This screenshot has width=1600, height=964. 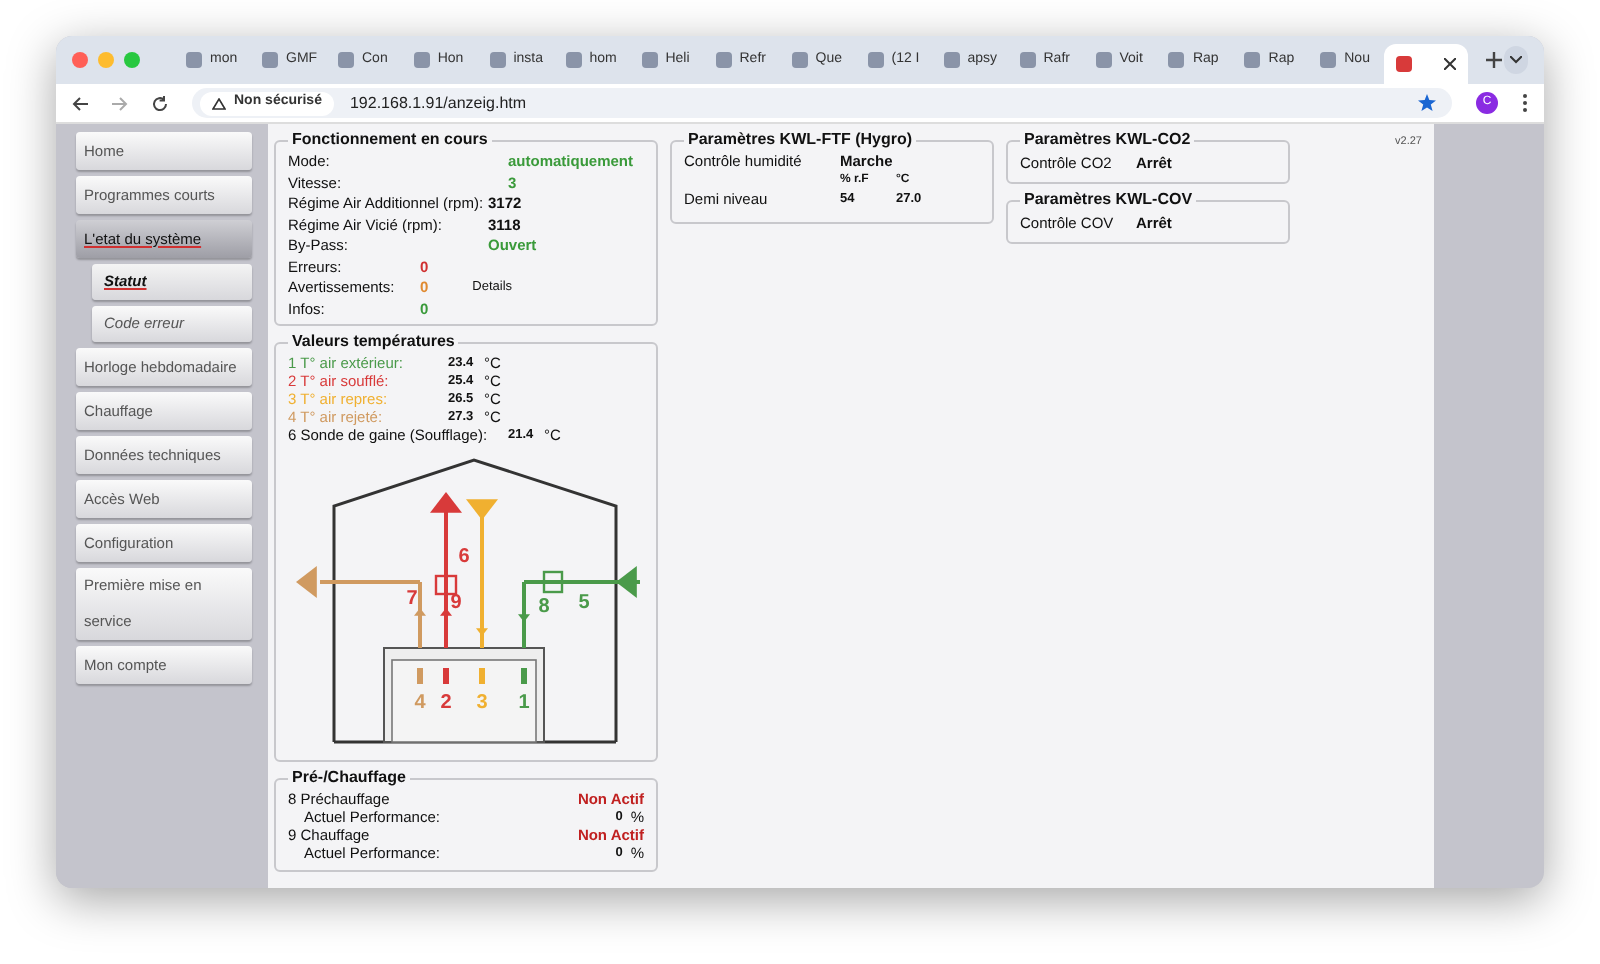 What do you see at coordinates (80, 103) in the screenshot?
I see `back-icon` at bounding box center [80, 103].